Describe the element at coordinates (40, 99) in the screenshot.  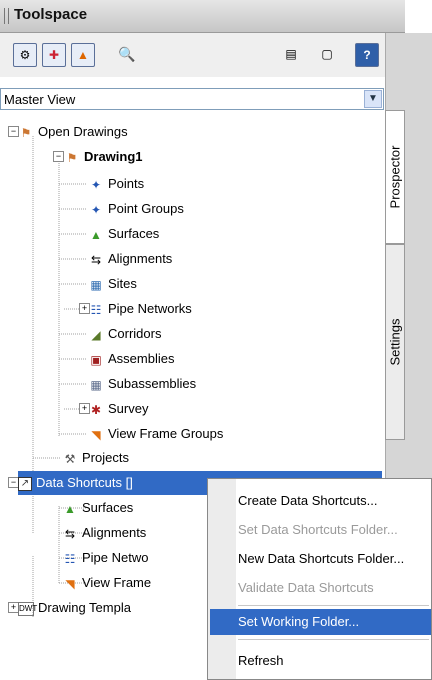
I see `view-selector-value: Master View` at that location.